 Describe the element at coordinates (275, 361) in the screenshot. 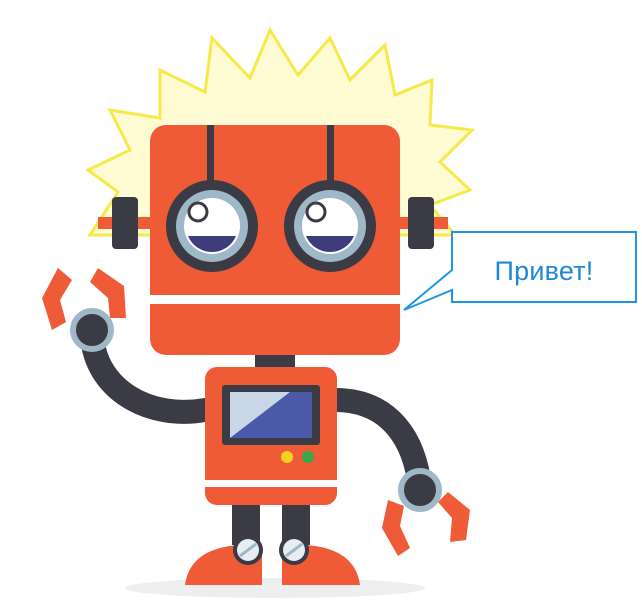

I see `robot-neck` at that location.